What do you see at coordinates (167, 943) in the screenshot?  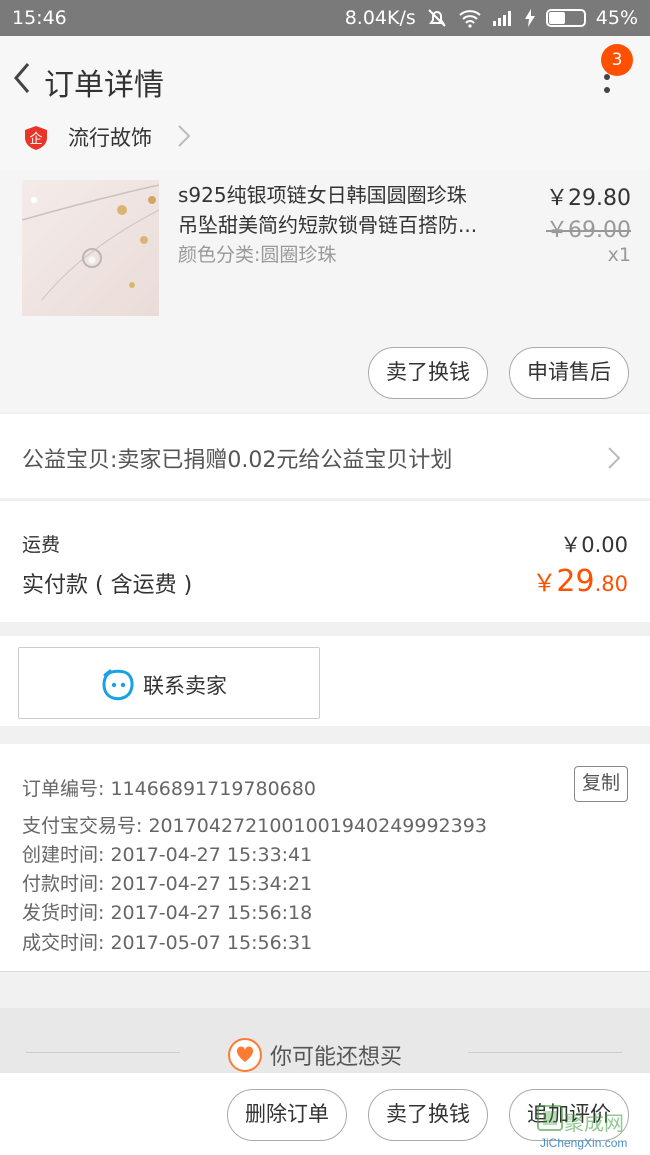 I see `completed-time: 成交时间: 2017-05-07 15:56:31` at bounding box center [167, 943].